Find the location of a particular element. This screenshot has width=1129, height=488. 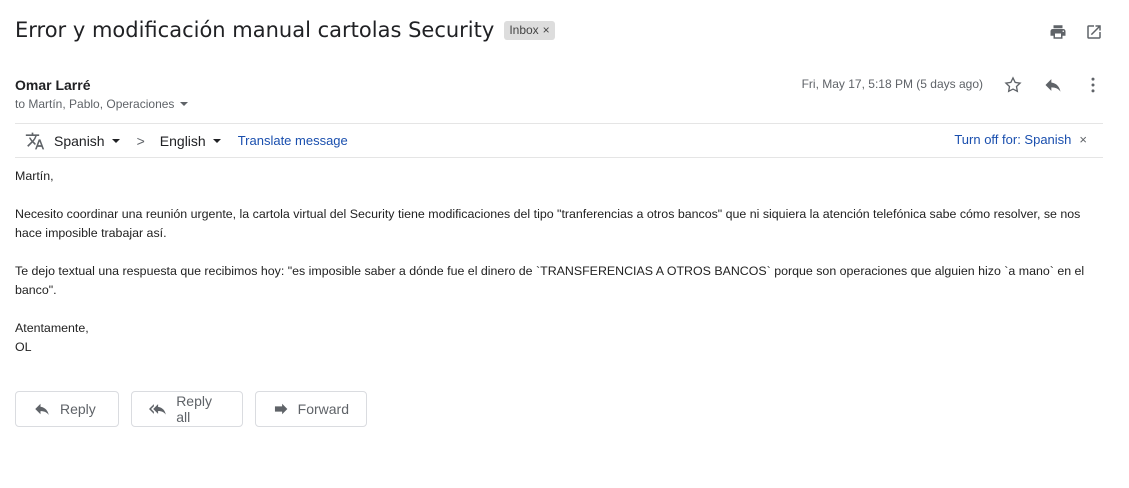

message-actions is located at coordinates (1053, 85).